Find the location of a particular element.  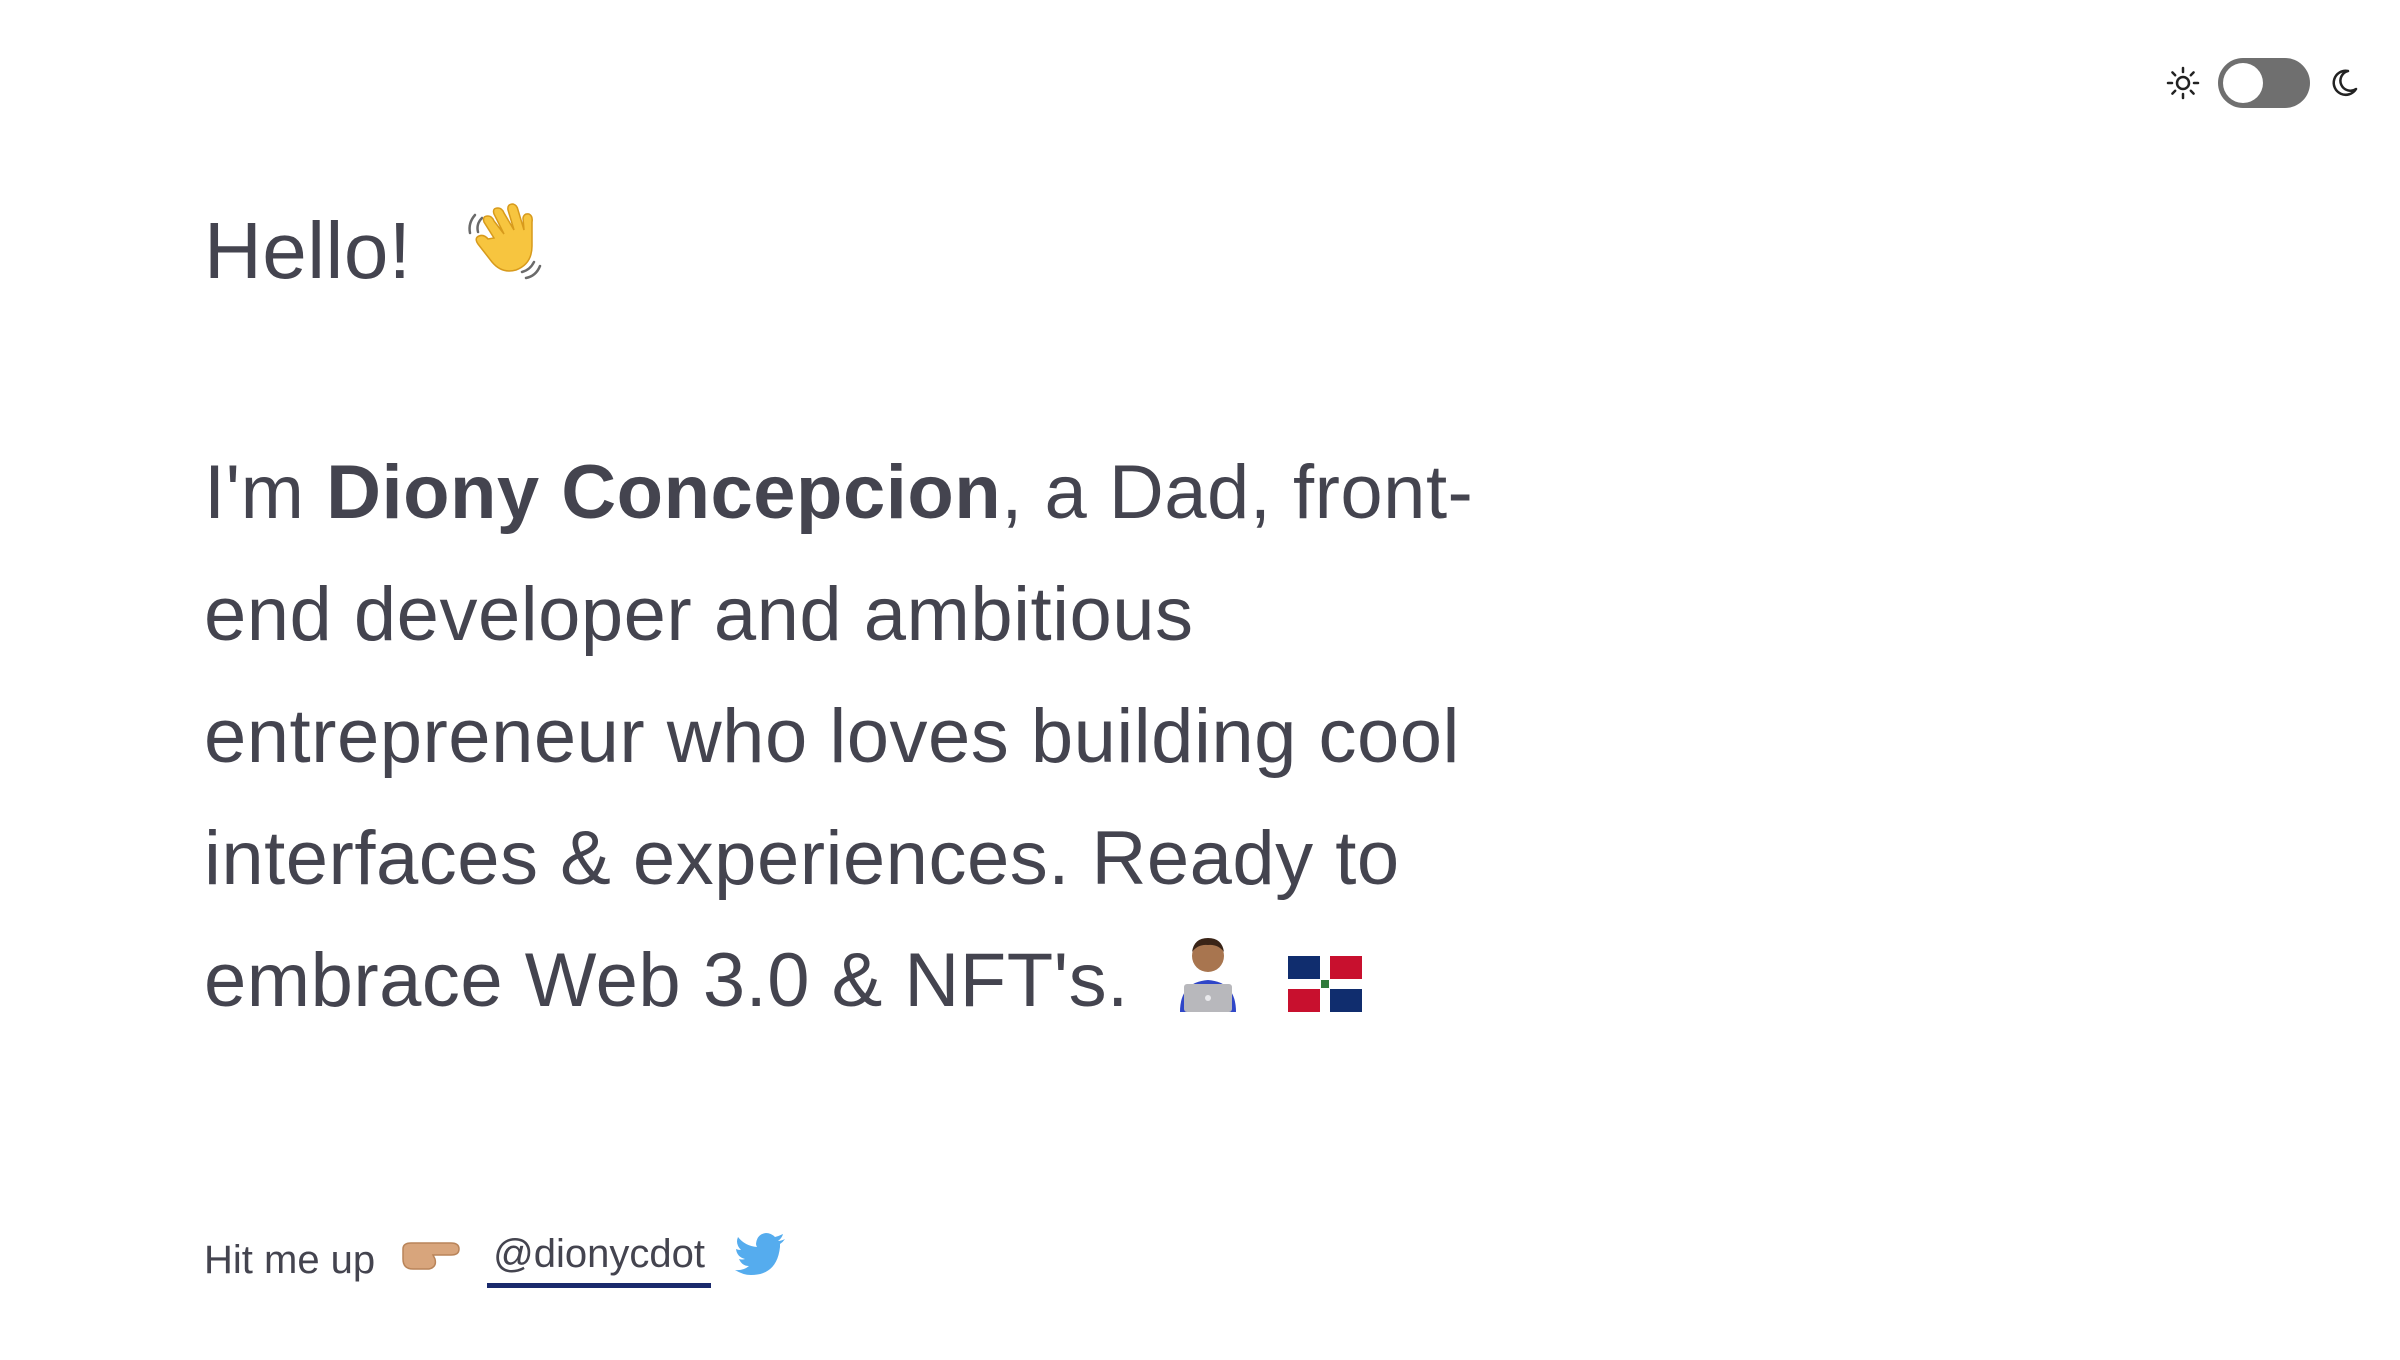

bio-line-4: interfaces & experiences. Ready to is located at coordinates (802, 858).